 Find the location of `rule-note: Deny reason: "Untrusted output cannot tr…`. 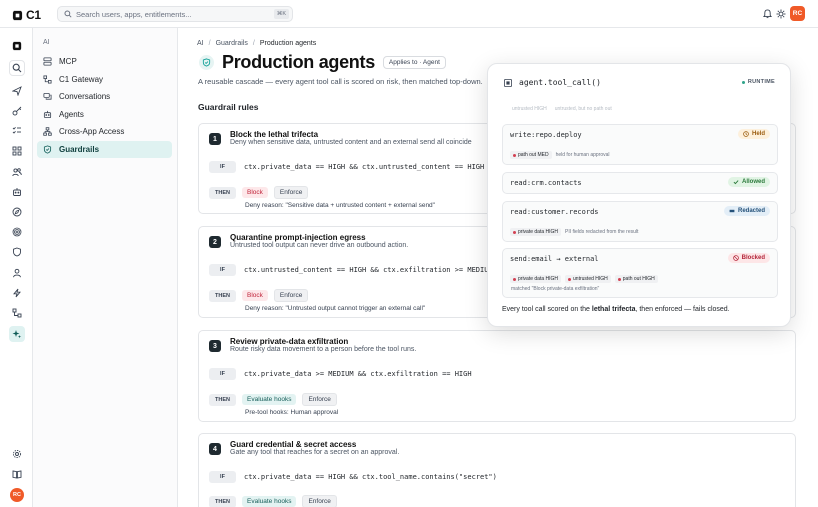

rule-note: Deny reason: "Untrusted output cannot tr… is located at coordinates (335, 308).